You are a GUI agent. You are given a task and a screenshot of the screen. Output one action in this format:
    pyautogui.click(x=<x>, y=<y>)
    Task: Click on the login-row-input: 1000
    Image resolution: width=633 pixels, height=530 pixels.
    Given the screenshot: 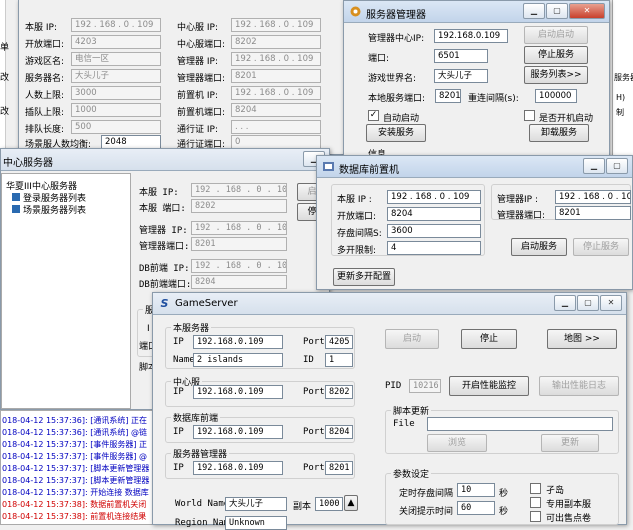 What is the action you would take?
    pyautogui.click(x=116, y=110)
    